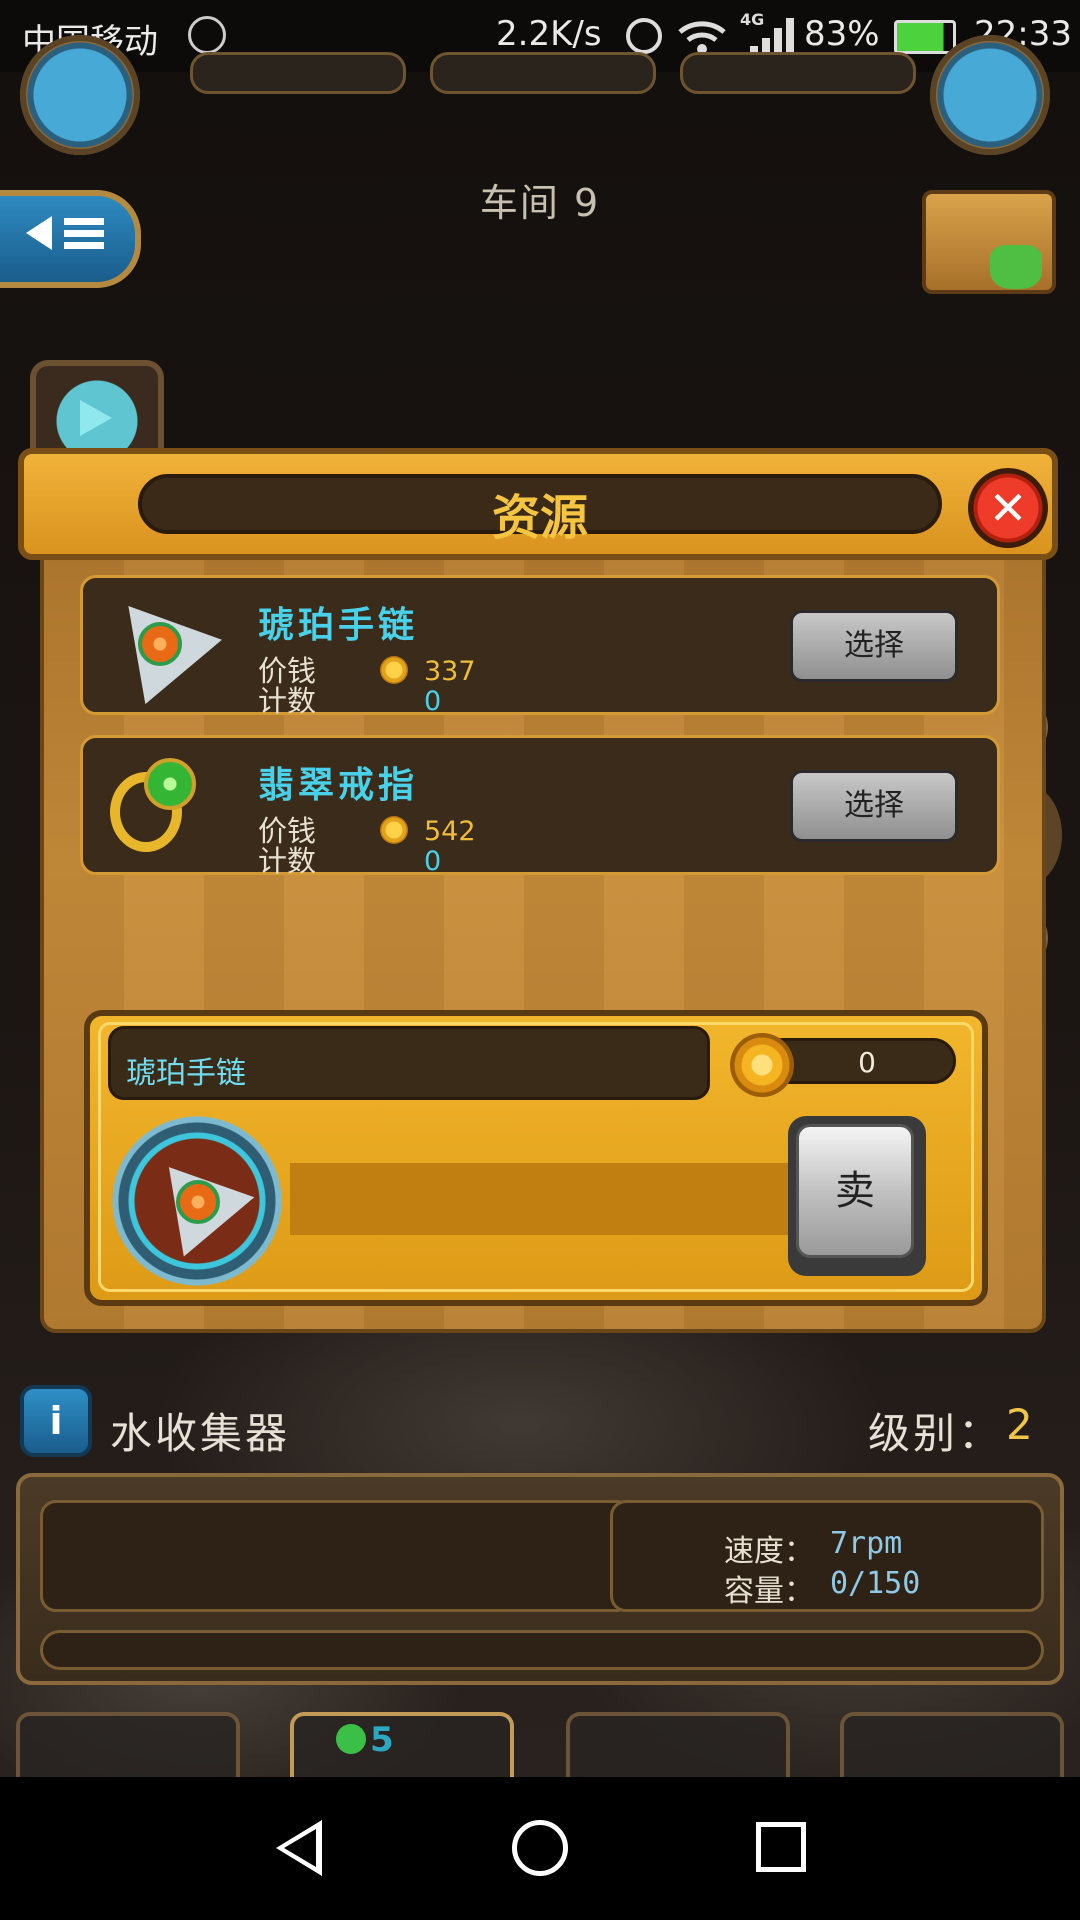  Describe the element at coordinates (80, 95) in the screenshot. I see `inventory-gear-button` at that location.